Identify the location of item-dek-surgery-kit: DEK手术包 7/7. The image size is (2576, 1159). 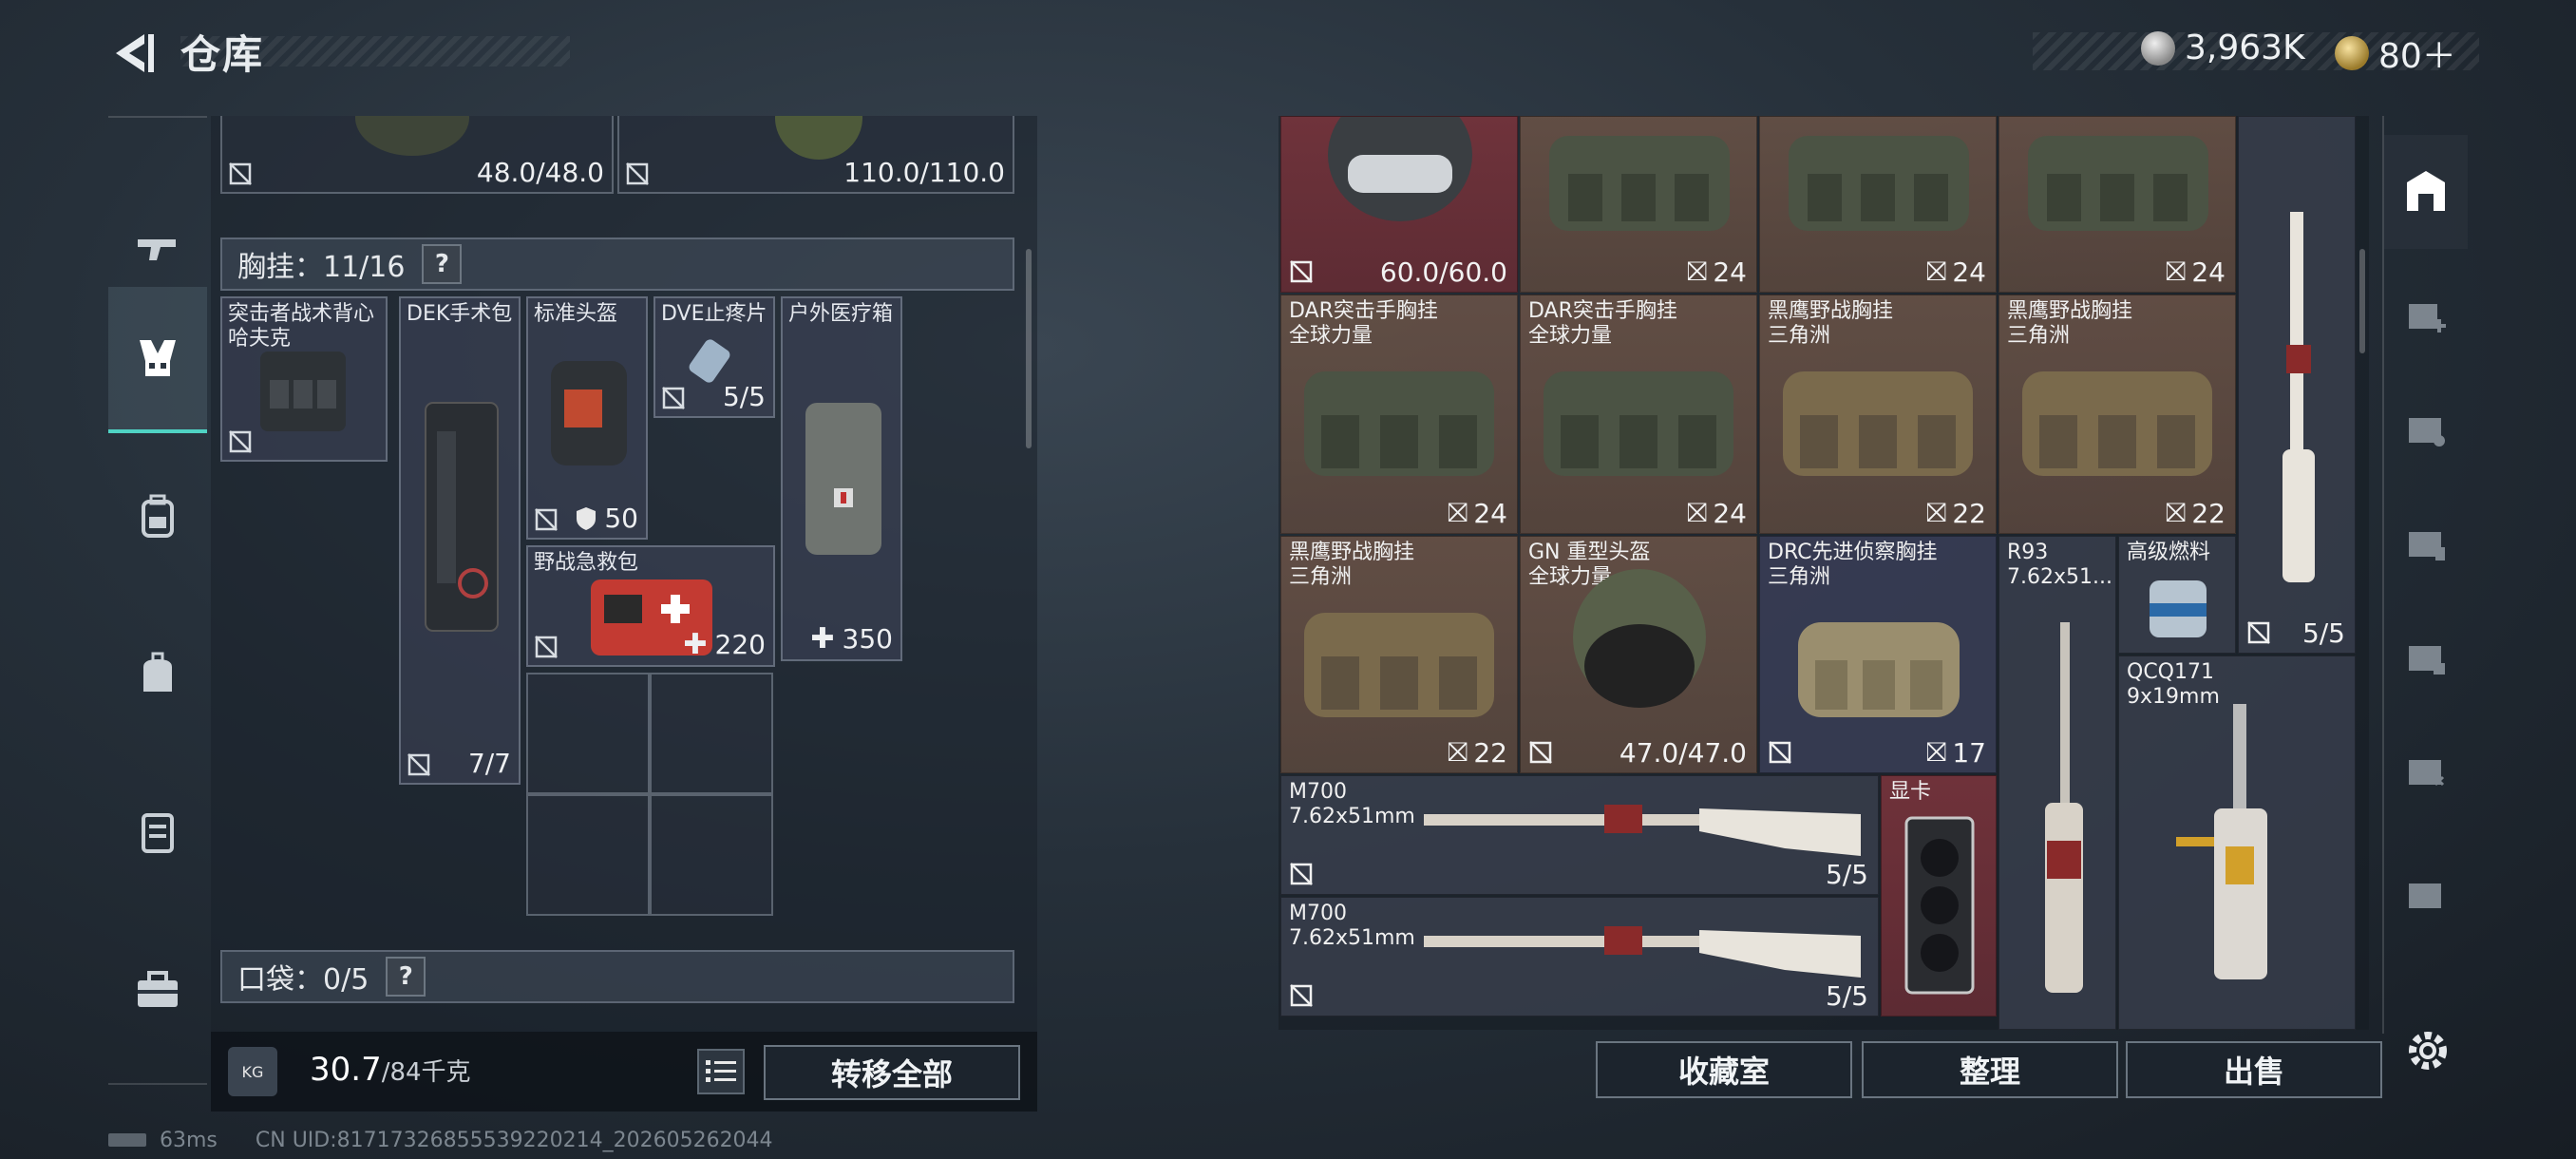
(460, 540).